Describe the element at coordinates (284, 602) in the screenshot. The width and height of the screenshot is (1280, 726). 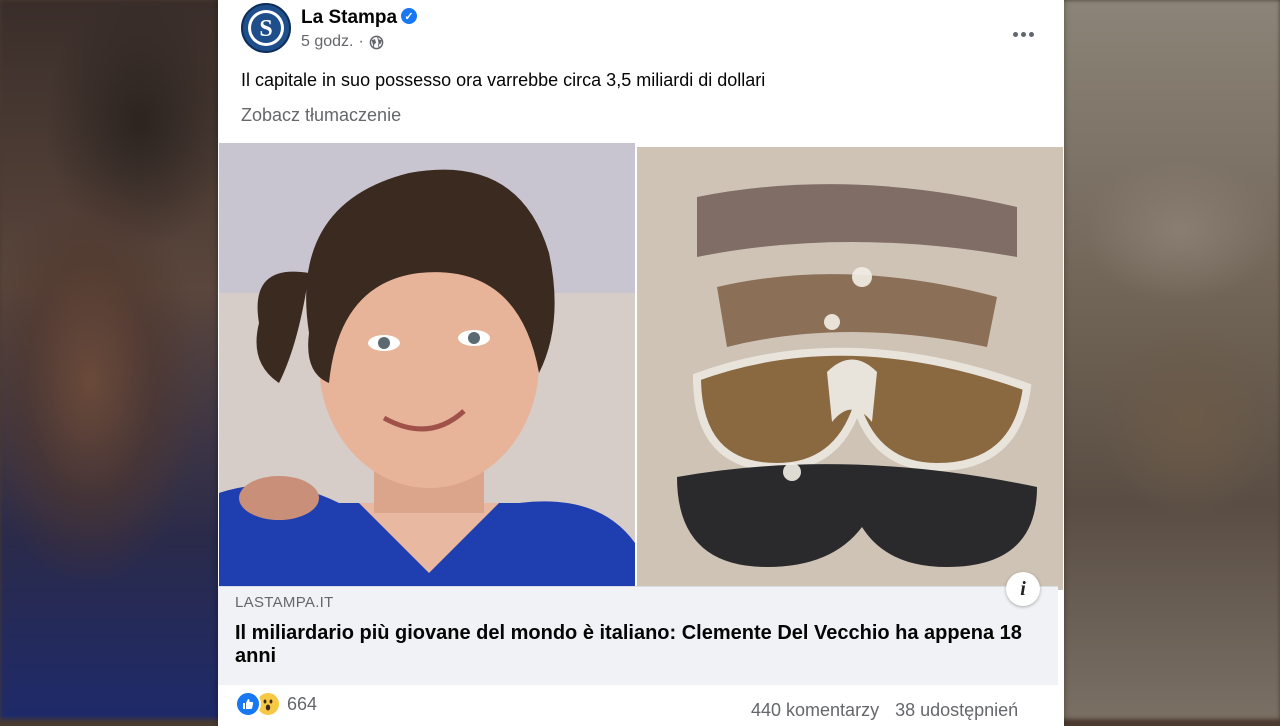
I see `link-domain: LASTAMPA.IT` at that location.